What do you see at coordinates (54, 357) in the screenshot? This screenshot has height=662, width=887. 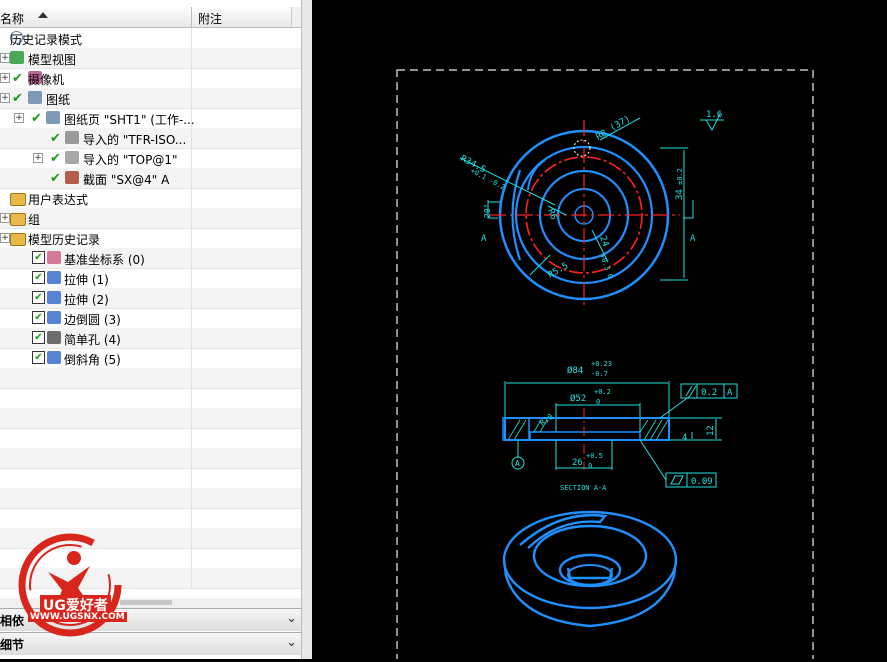 I see `chamfer-icon` at bounding box center [54, 357].